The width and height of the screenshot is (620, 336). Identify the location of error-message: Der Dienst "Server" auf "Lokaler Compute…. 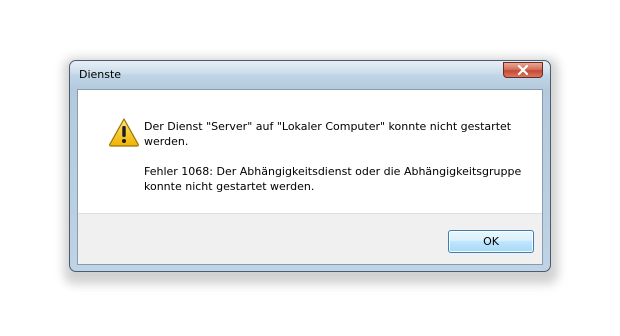
(328, 134).